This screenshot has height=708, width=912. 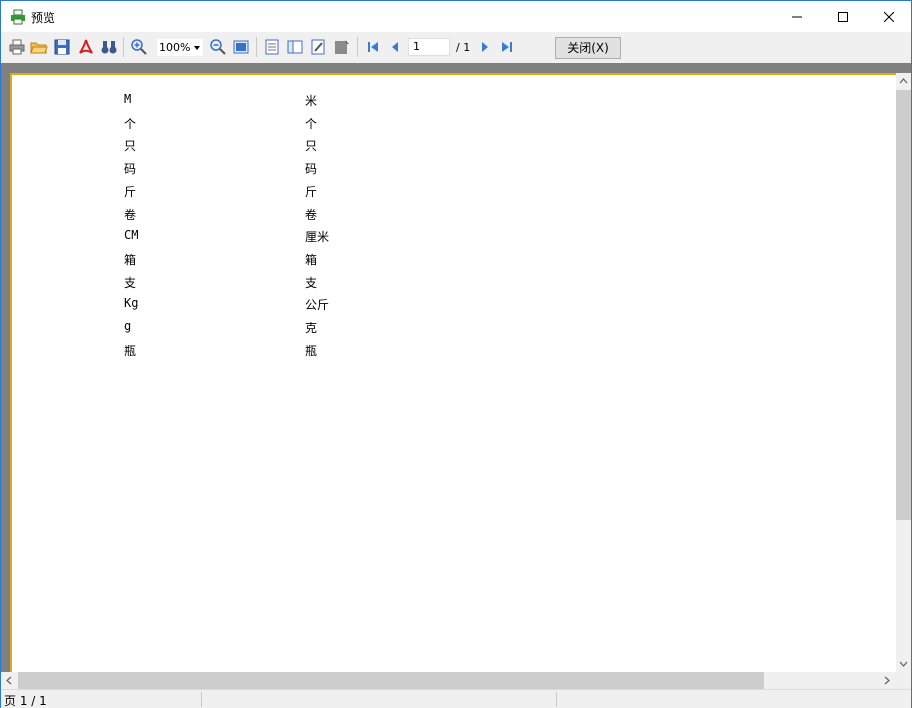 I want to click on unit-code-cell: M, so click(x=128, y=99).